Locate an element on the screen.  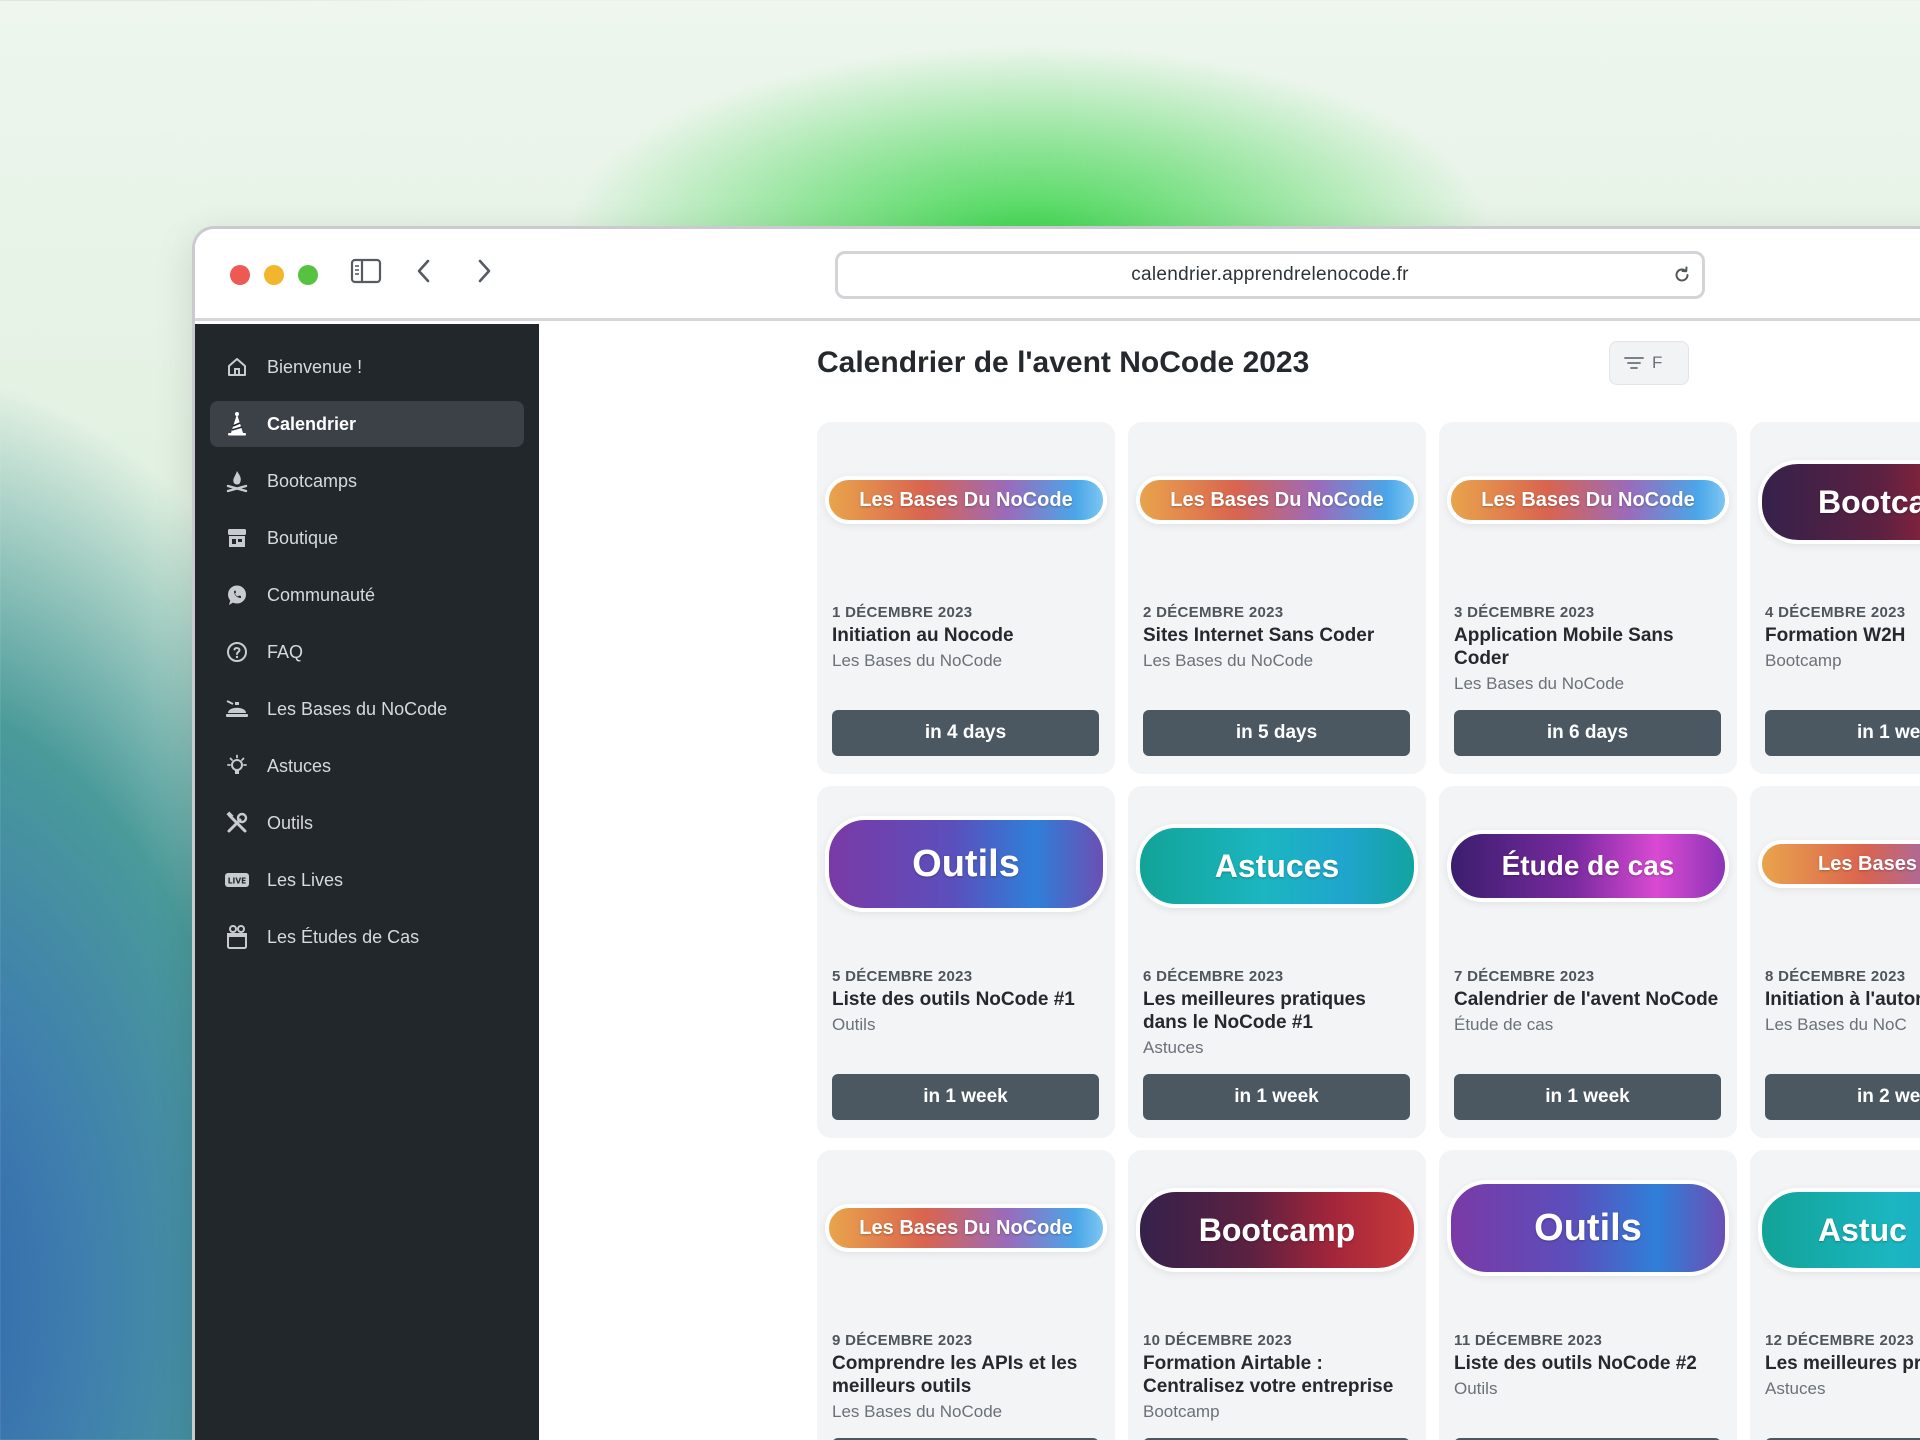
browser-titlebar: calendrier.apprendrelenocode.fr is located at coordinates (1057, 275).